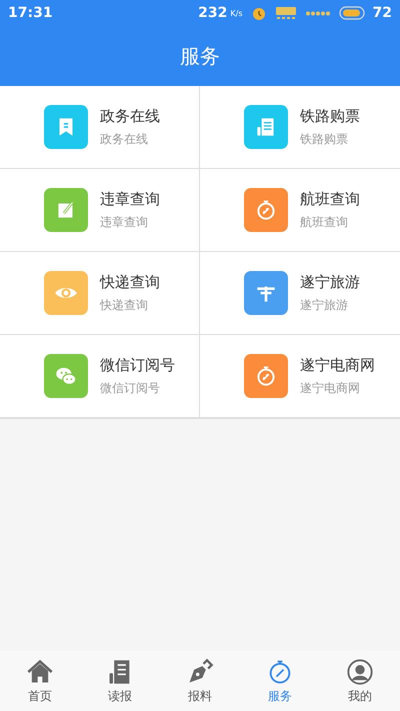 The image size is (400, 711). What do you see at coordinates (124, 139) in the screenshot?
I see `service-subtitle: 政务在线` at bounding box center [124, 139].